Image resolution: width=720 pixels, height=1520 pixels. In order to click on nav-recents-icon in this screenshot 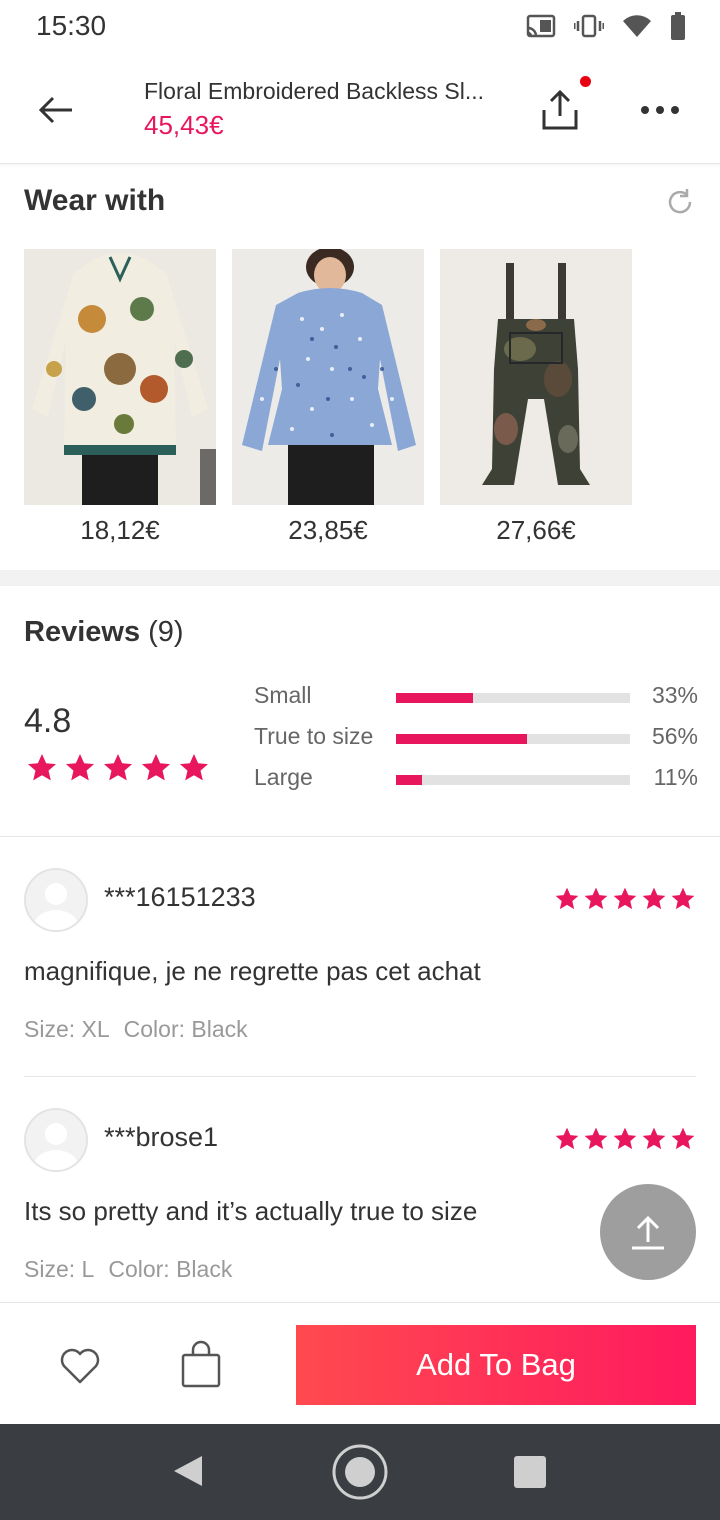, I will do `click(530, 1472)`.